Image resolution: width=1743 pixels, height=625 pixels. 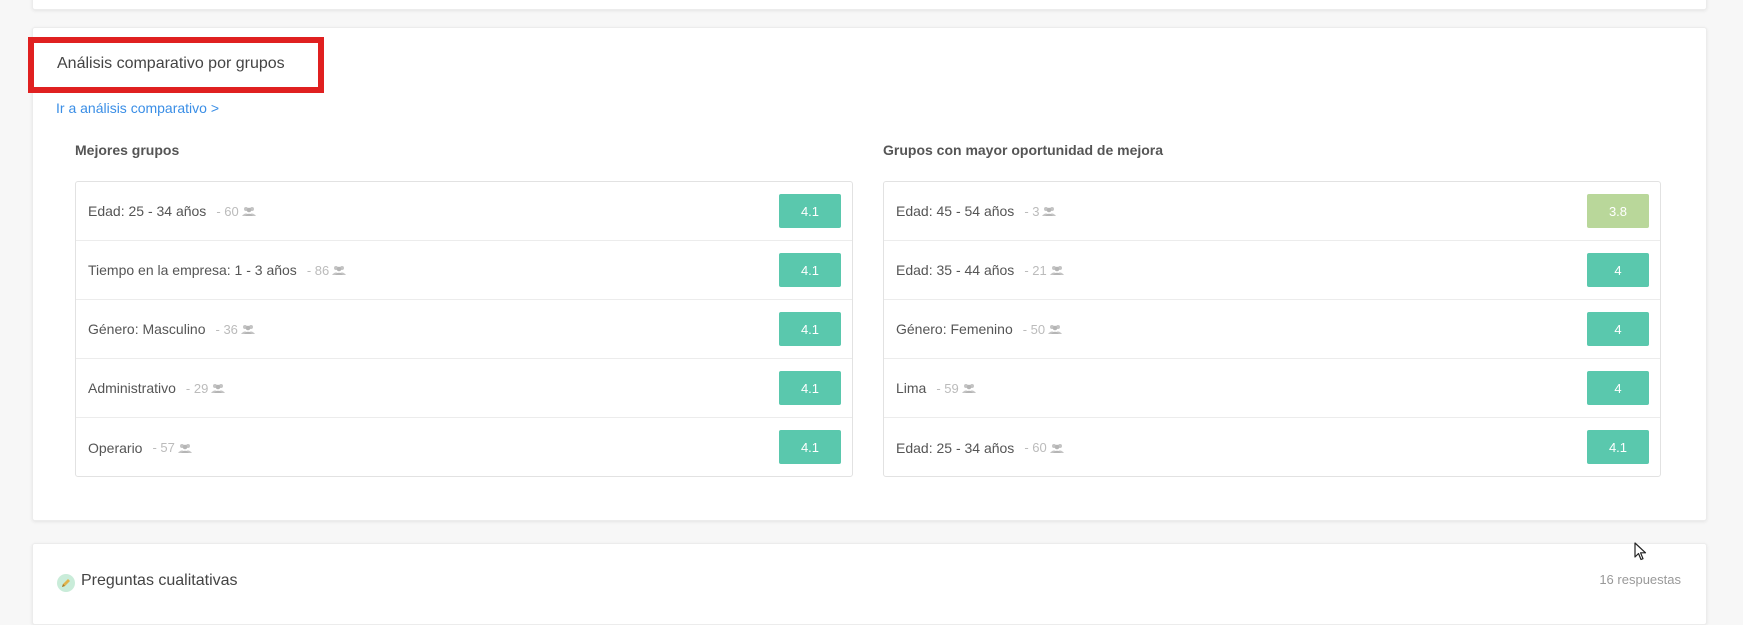 I want to click on comparative-analysis-link: Ir a análisis comparativo >, so click(x=137, y=108).